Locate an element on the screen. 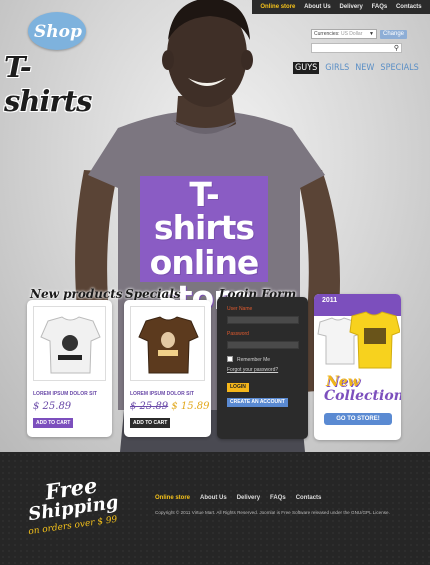  password-label: Password is located at coordinates (238, 334).